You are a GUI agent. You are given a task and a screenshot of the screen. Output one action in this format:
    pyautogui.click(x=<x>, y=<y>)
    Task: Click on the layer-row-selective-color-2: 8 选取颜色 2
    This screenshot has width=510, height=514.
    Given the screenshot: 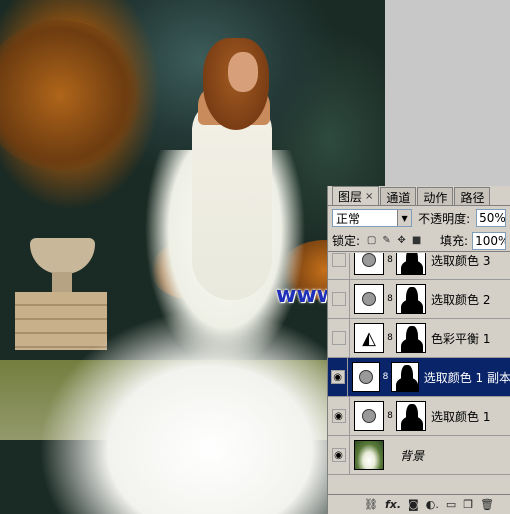 What is the action you would take?
    pyautogui.click(x=419, y=299)
    